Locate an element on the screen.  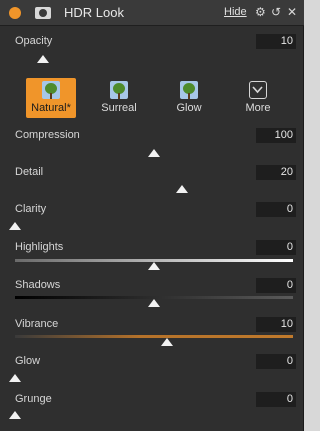
preset-surreal: Surreal is located at coordinates (119, 98).